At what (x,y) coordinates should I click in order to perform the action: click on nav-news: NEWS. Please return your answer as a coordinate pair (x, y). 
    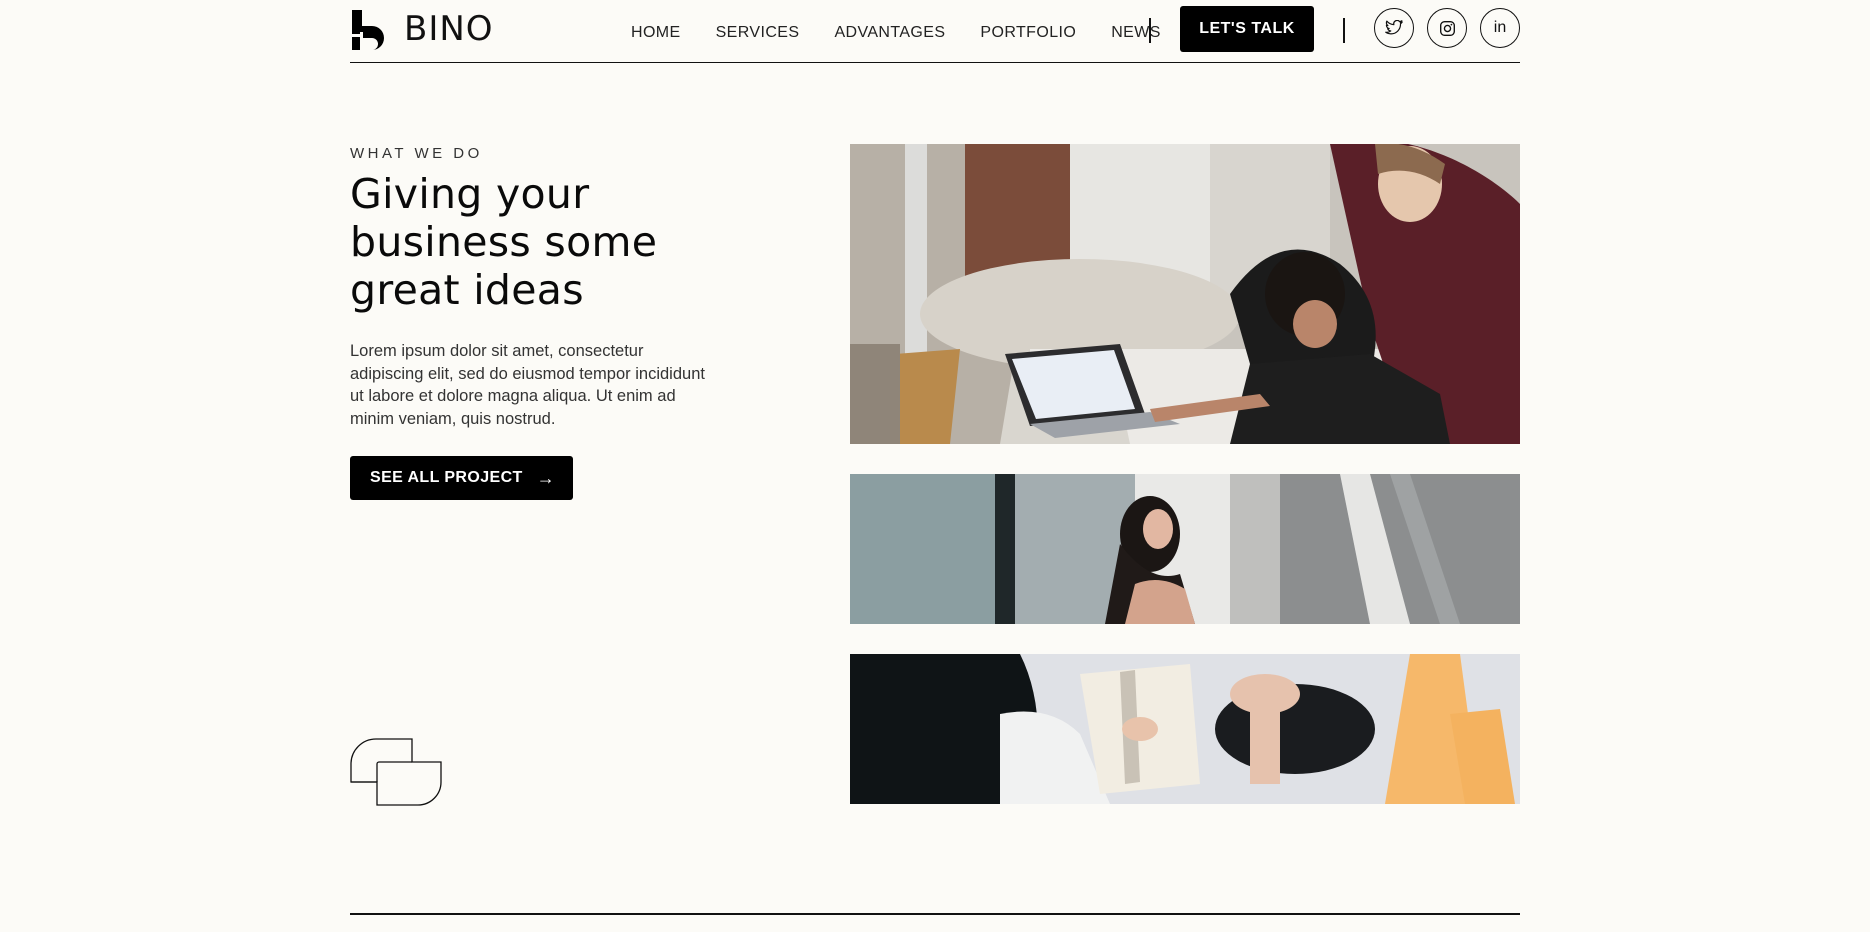
    Looking at the image, I should click on (1136, 33).